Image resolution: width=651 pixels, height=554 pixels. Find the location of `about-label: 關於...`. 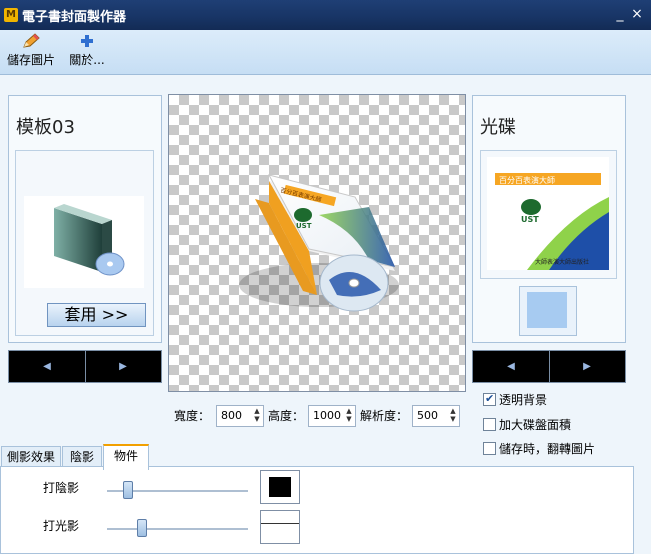

about-label: 關於... is located at coordinates (87, 60).